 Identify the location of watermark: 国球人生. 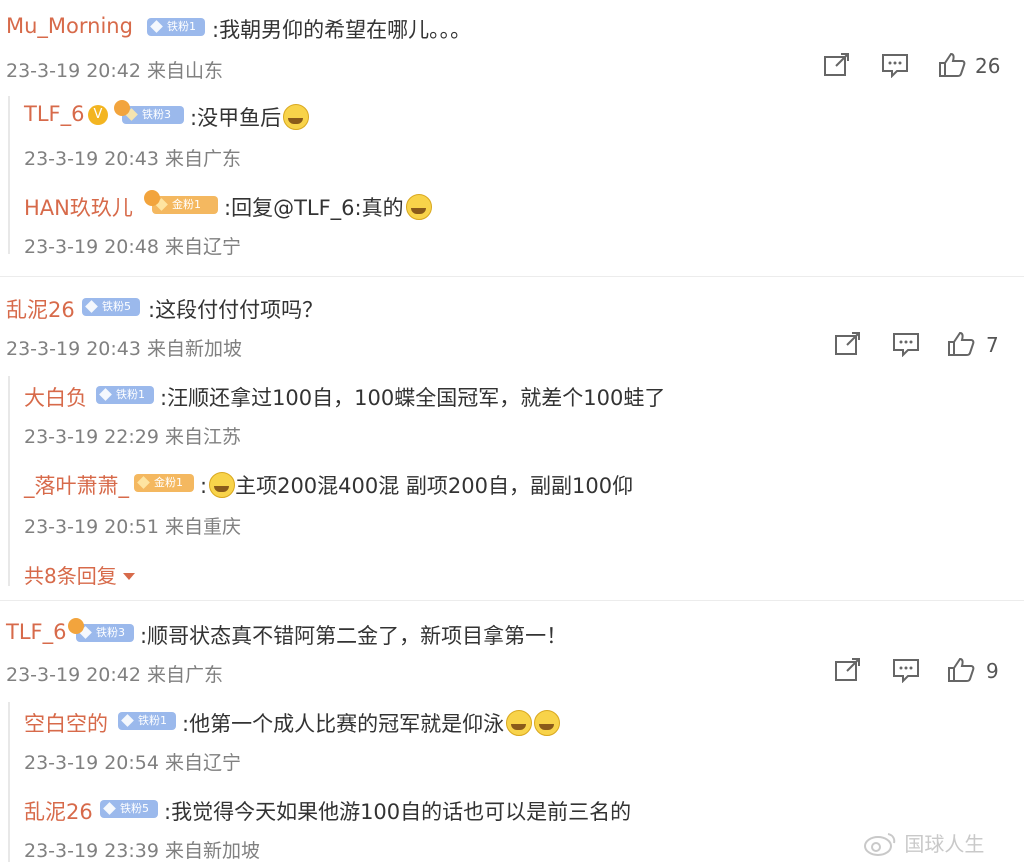
(923, 842).